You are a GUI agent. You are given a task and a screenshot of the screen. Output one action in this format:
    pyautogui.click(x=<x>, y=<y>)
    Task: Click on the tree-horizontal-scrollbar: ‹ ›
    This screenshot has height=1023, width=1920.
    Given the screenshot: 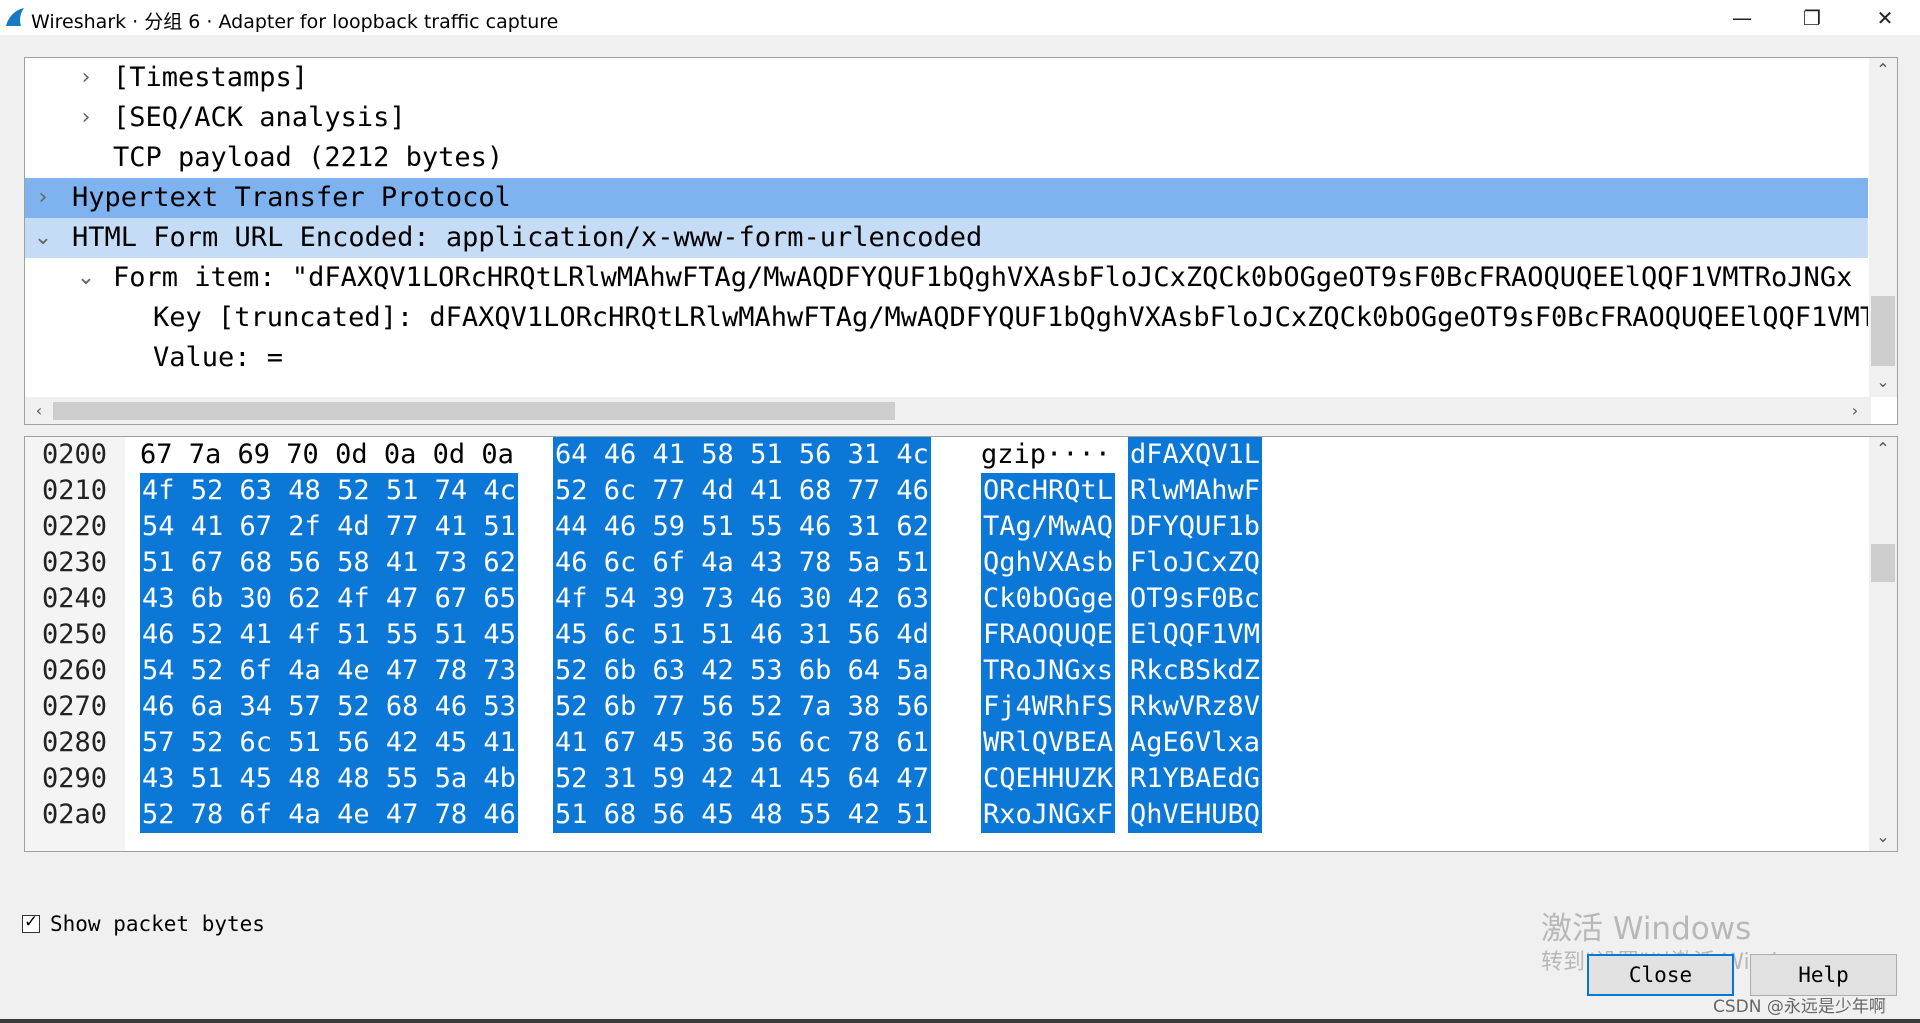 What is the action you would take?
    pyautogui.click(x=948, y=410)
    